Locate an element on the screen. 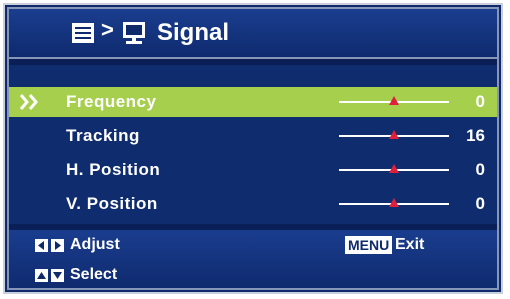 The height and width of the screenshot is (299, 510). menu-item-h-position: H. Position 0 is located at coordinates (253, 170).